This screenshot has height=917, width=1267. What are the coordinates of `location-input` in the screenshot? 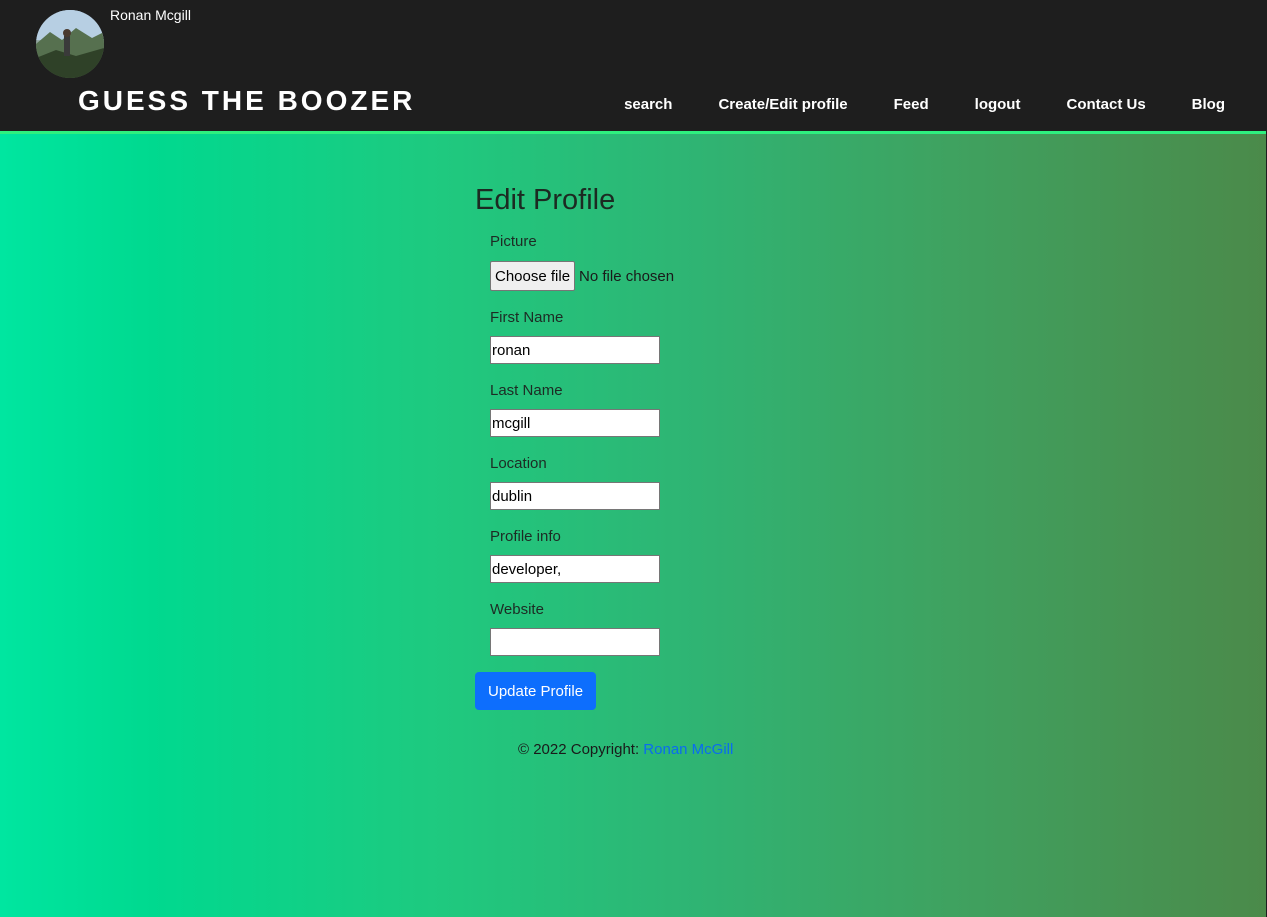 It's located at (575, 496).